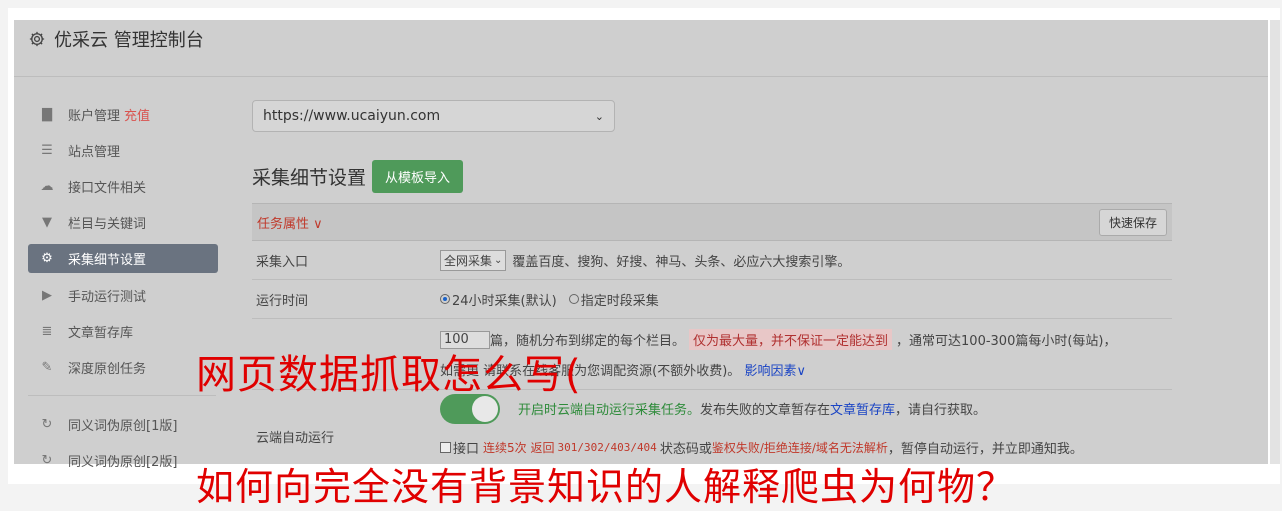  I want to click on radio-scheduled, so click(573, 299).